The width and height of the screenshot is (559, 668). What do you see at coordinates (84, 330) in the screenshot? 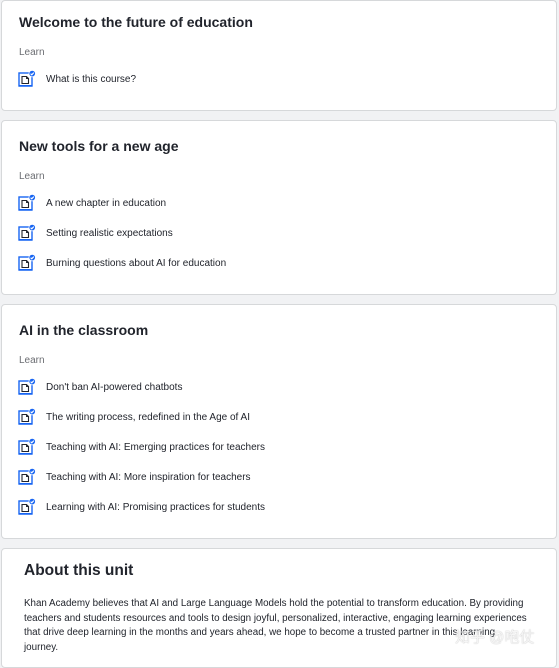
I see `section-title: AI in the classroom` at bounding box center [84, 330].